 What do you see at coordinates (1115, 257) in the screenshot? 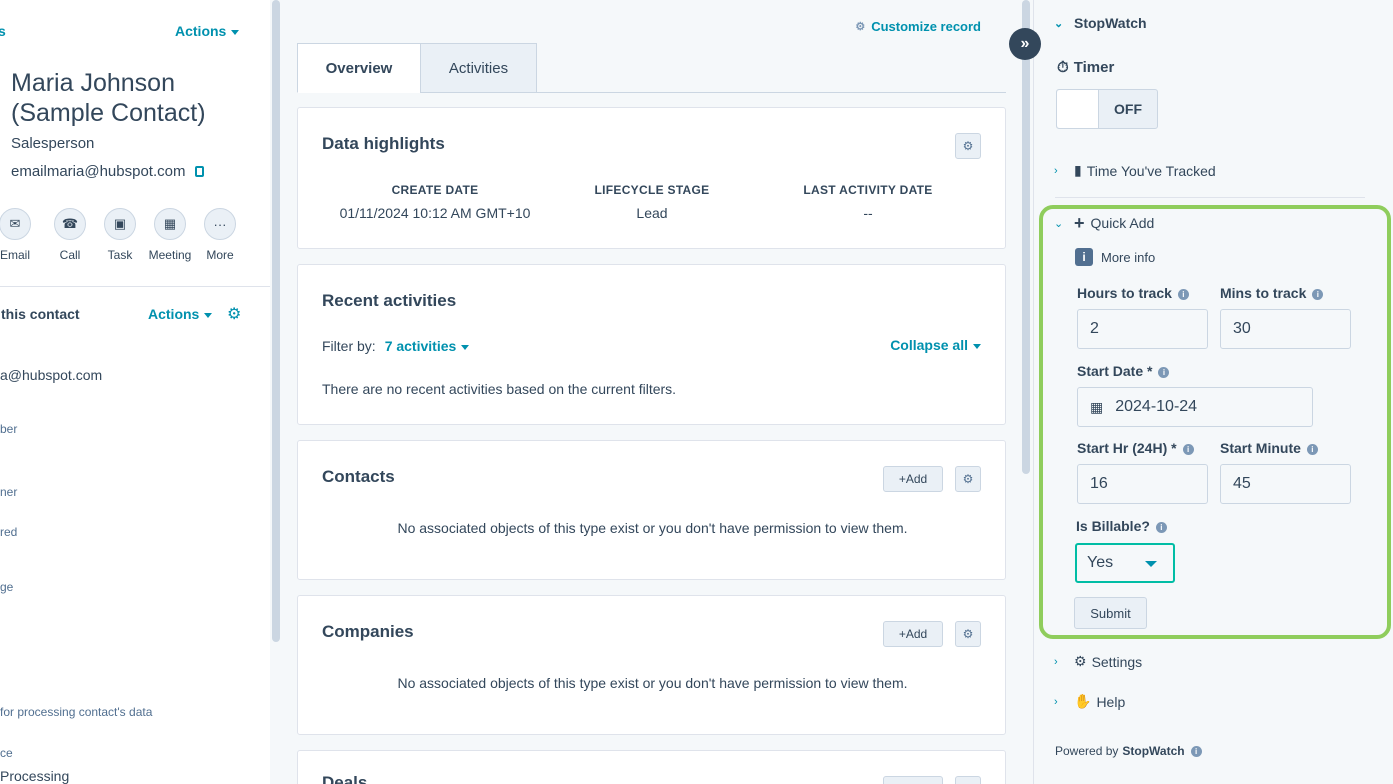
I see `more-info-row: i More info` at bounding box center [1115, 257].